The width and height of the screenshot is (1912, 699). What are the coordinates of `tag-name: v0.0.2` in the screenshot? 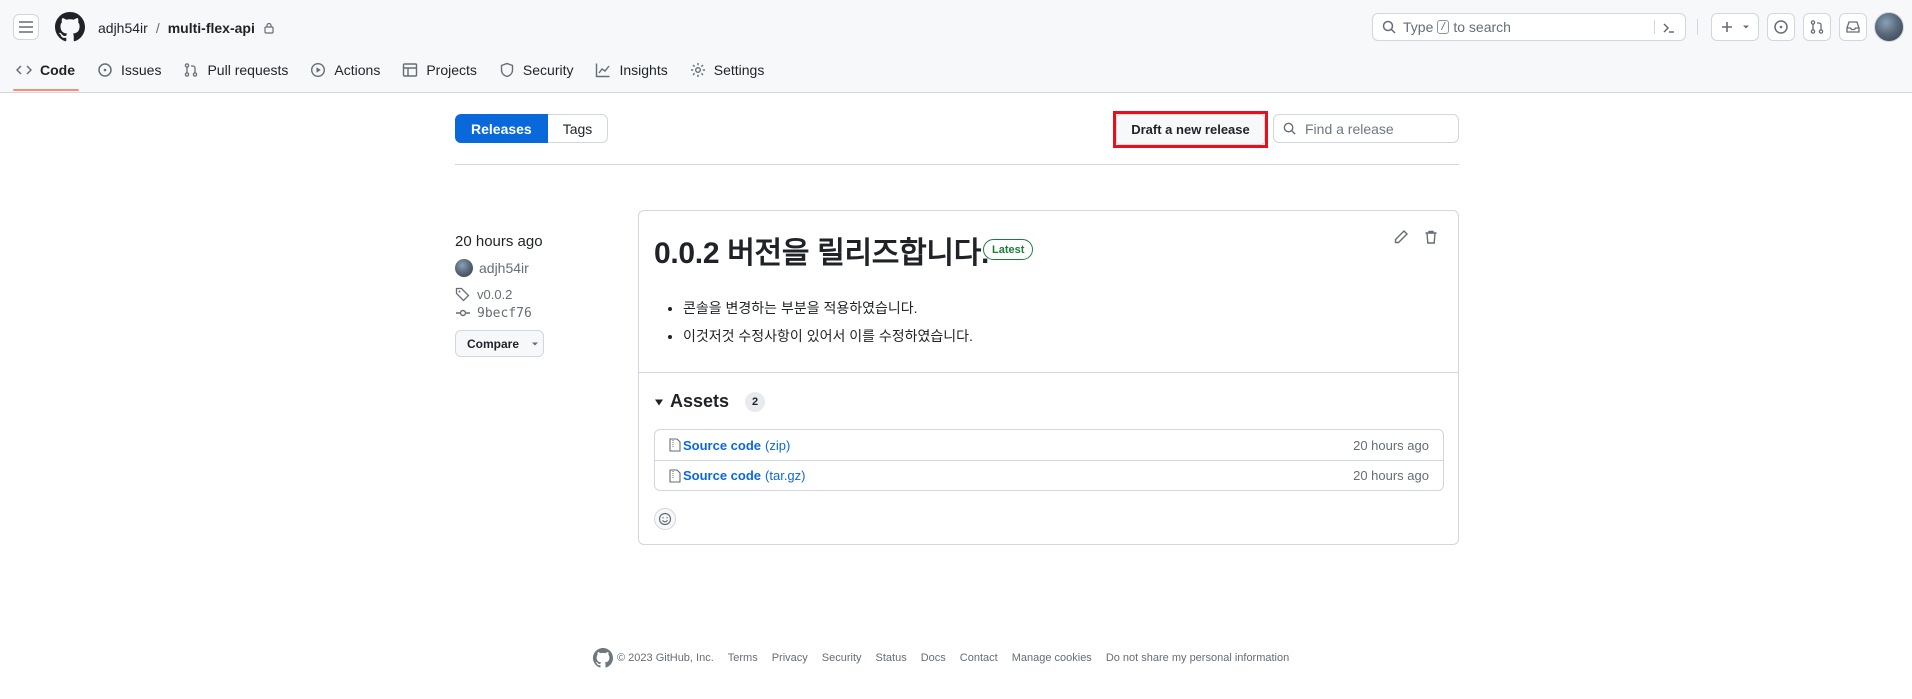 It's located at (495, 294).